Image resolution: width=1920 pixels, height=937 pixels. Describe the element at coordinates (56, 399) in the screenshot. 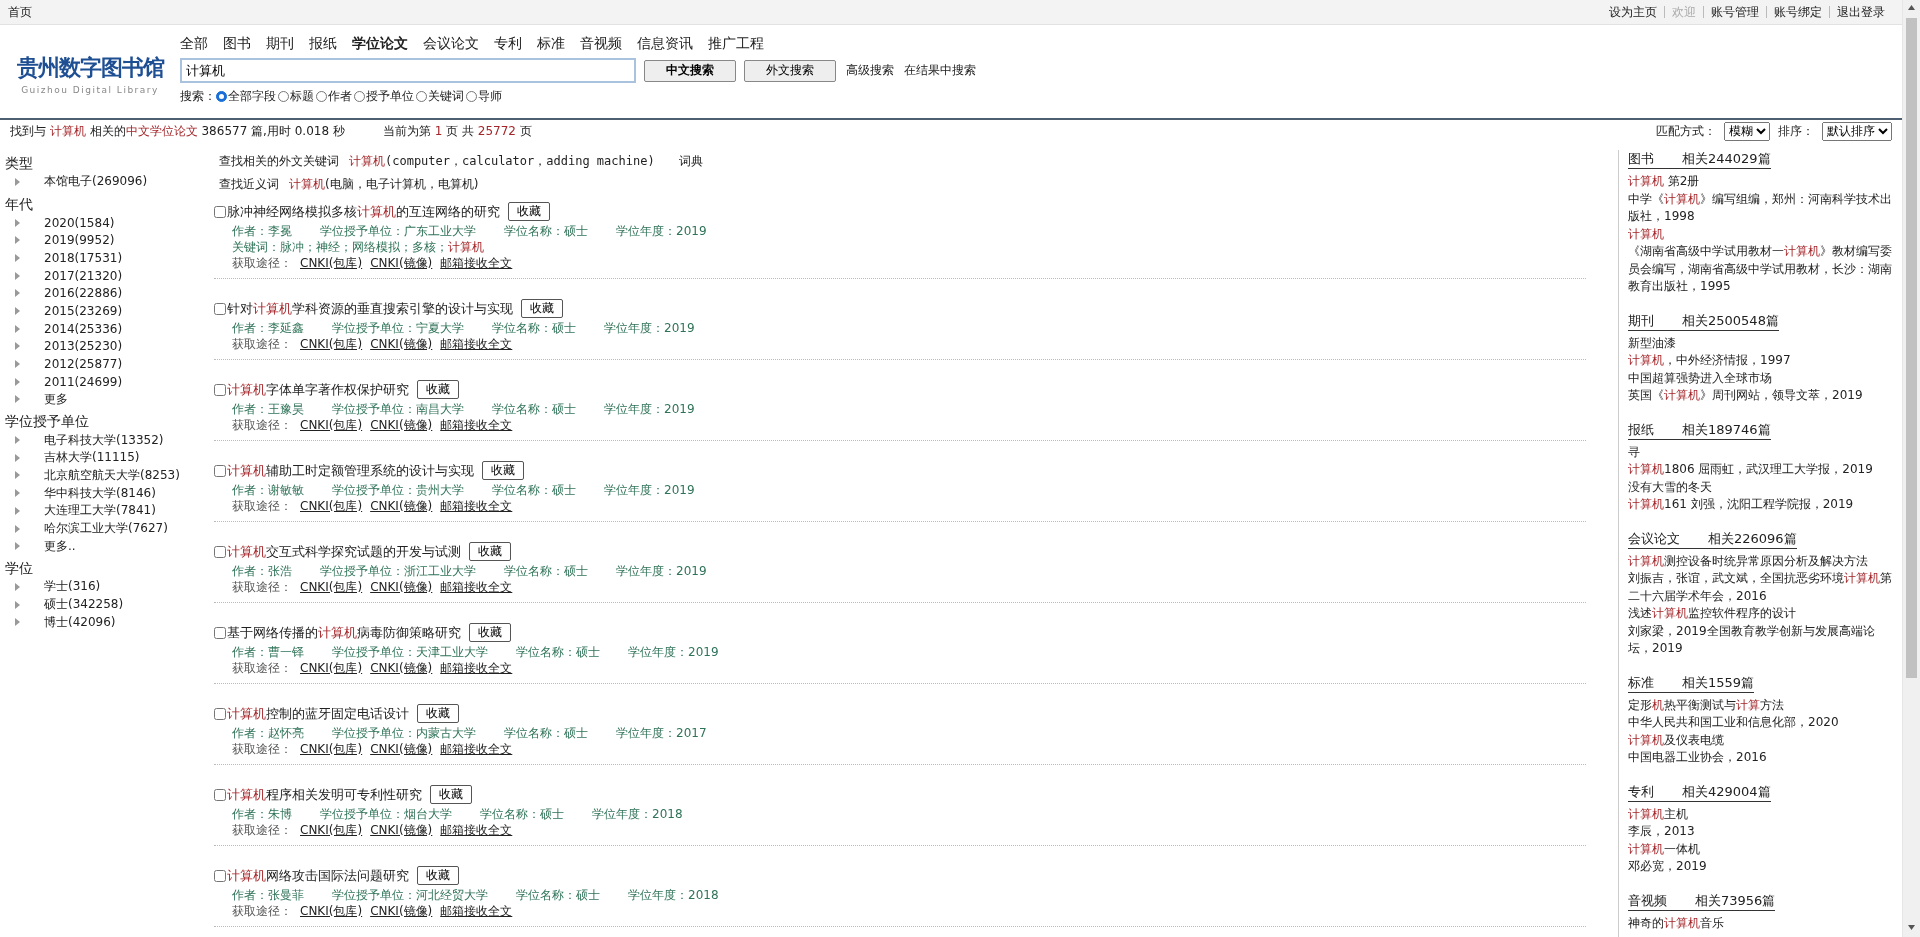

I see `facet-item: 更多` at that location.